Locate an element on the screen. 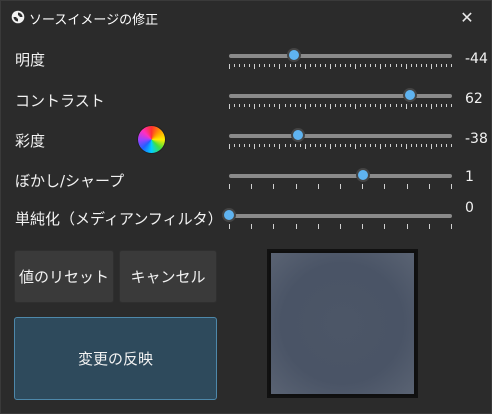 This screenshot has height=414, width=492. apply-button: 変更の反映 is located at coordinates (115, 358).